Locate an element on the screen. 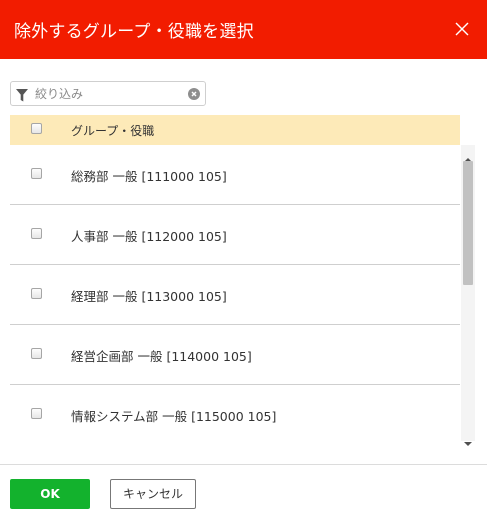  dialog-header: 除外するグループ・役職を選択 is located at coordinates (243, 29).